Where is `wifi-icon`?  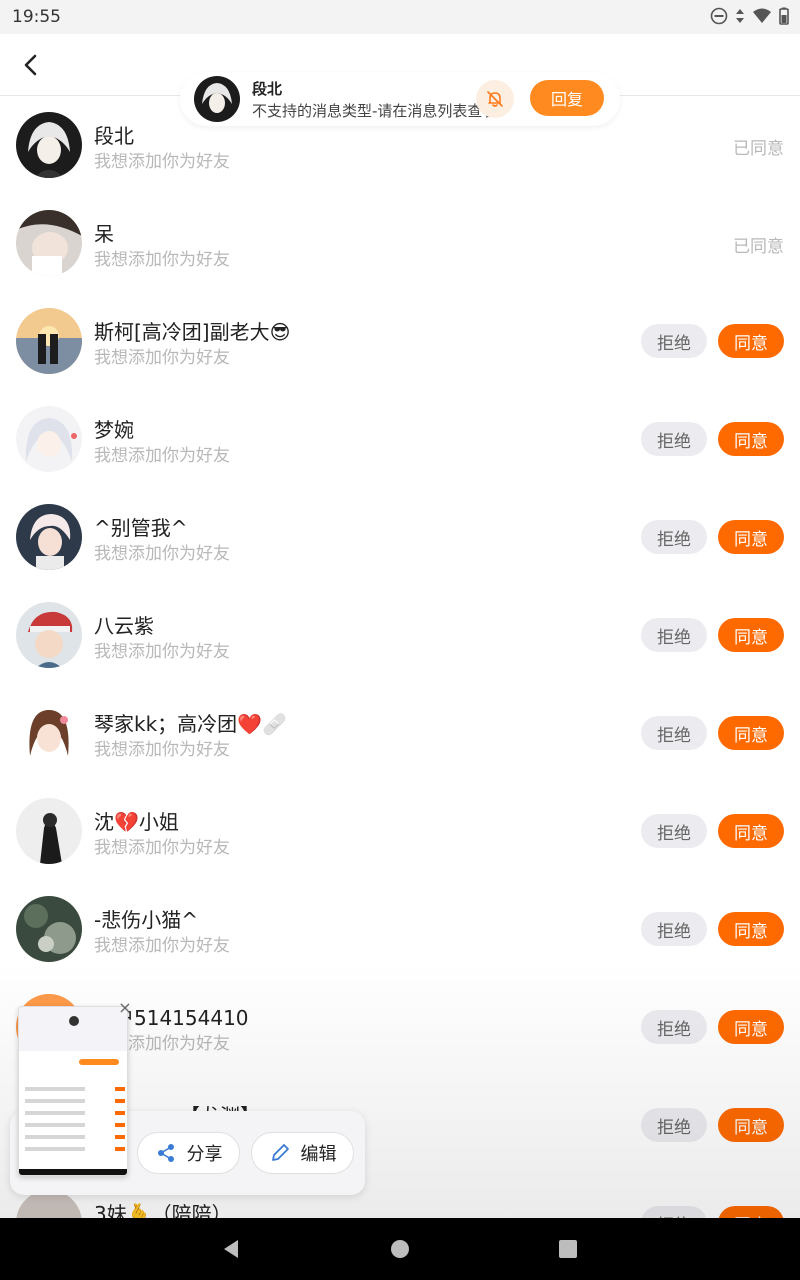 wifi-icon is located at coordinates (762, 15).